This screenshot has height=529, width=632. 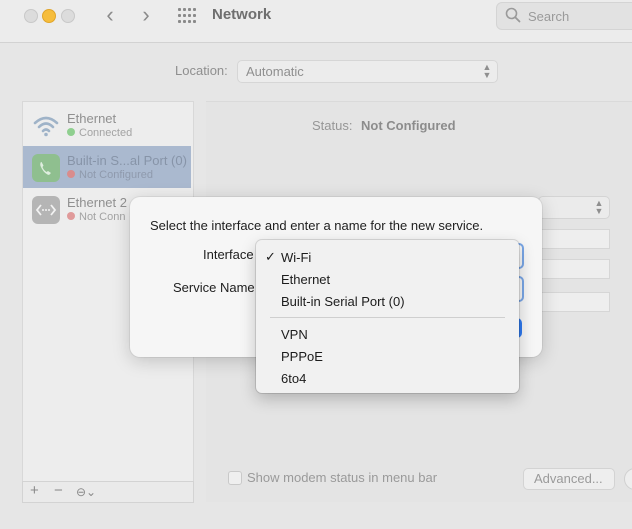 What do you see at coordinates (387, 356) in the screenshot?
I see `menu-item-pppoe: PPPoE` at bounding box center [387, 356].